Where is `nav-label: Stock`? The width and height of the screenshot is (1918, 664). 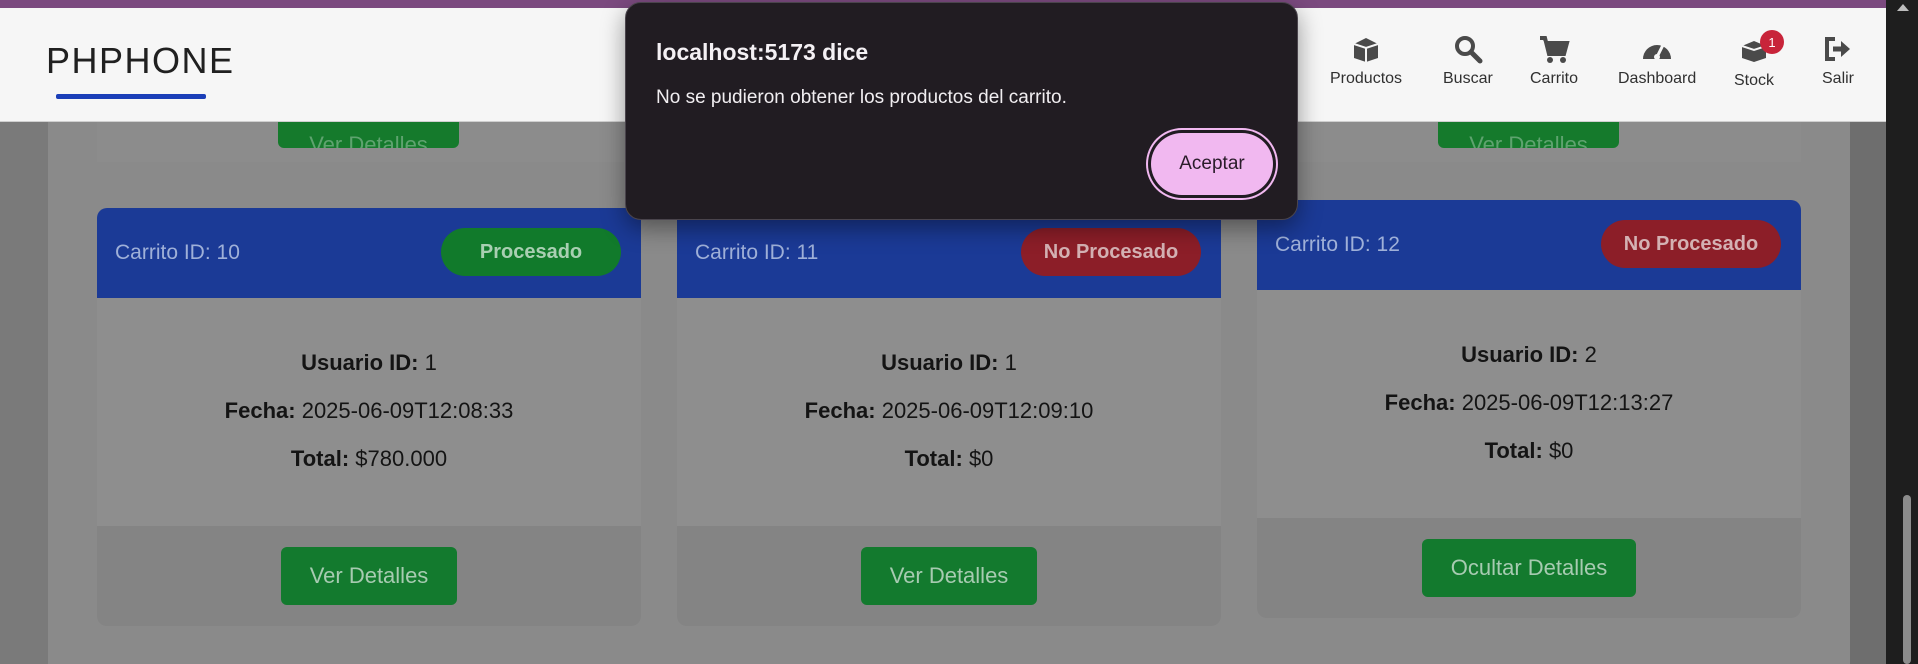
nav-label: Stock is located at coordinates (1754, 80).